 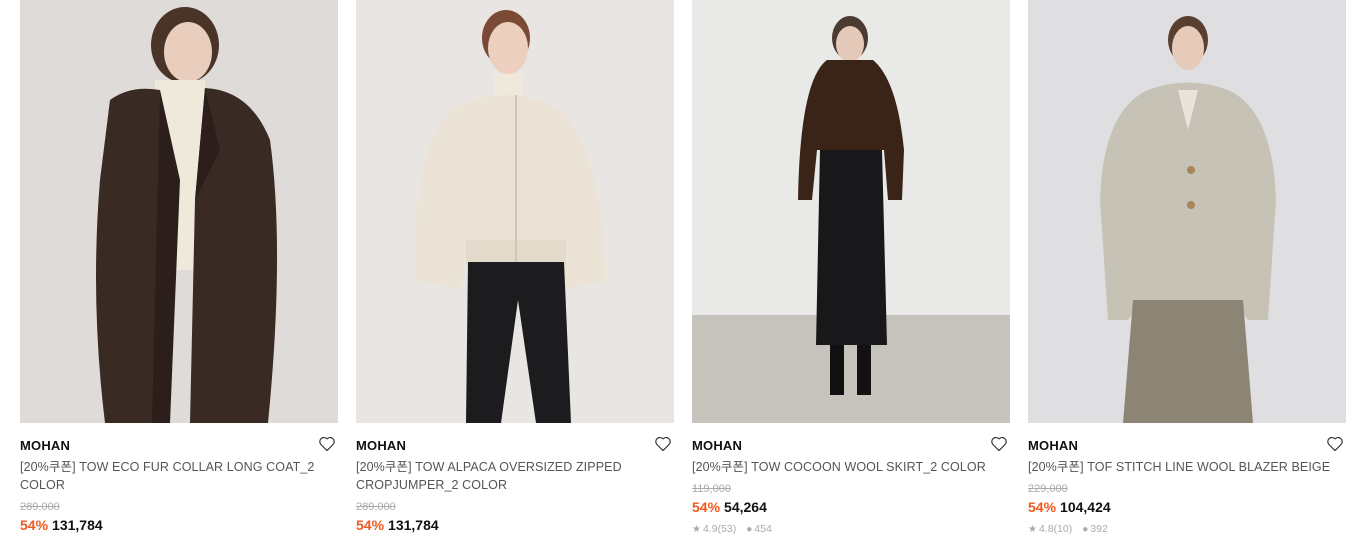 I want to click on original-price: 229,000, so click(x=1048, y=489).